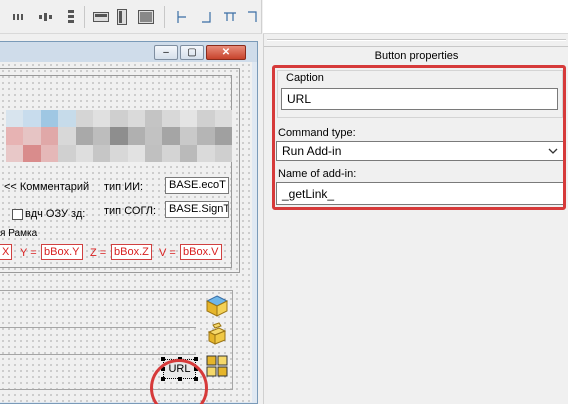 This screenshot has width=568, height=404. Describe the element at coordinates (206, 17) in the screenshot. I see `anchor-bottom-left-icon` at that location.